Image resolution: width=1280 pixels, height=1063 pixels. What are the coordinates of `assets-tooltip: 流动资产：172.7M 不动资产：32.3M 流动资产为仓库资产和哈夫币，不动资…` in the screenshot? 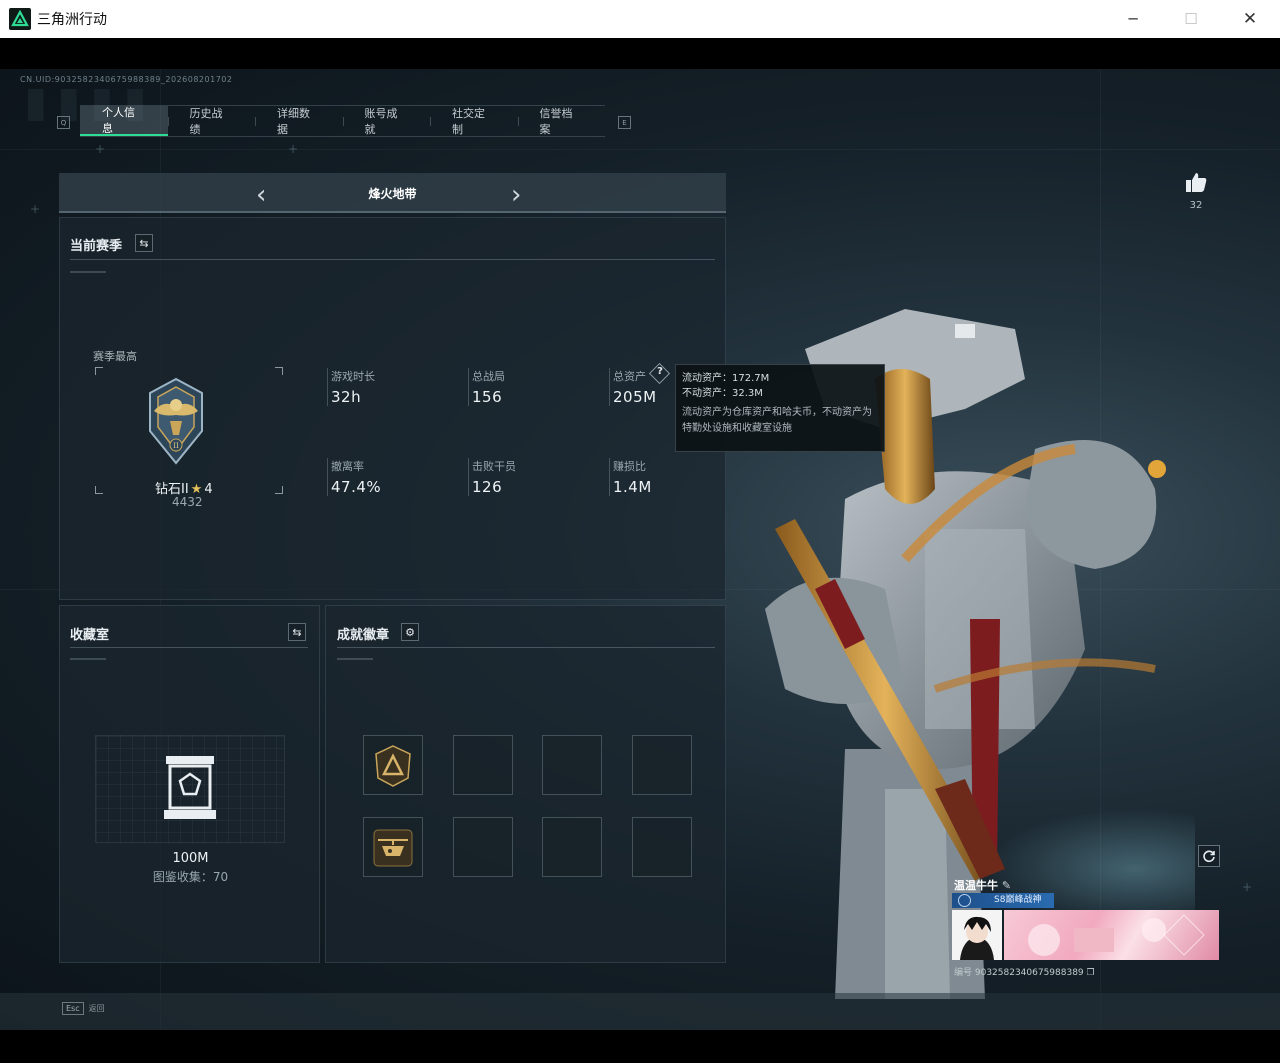 It's located at (780, 408).